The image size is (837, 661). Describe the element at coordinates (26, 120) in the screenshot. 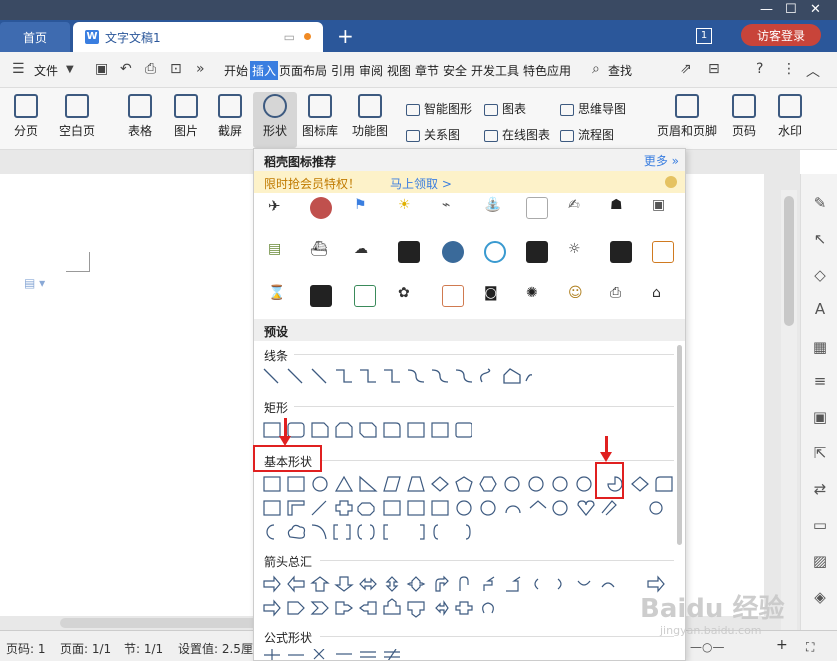

I see `section-break-button: 分页` at that location.